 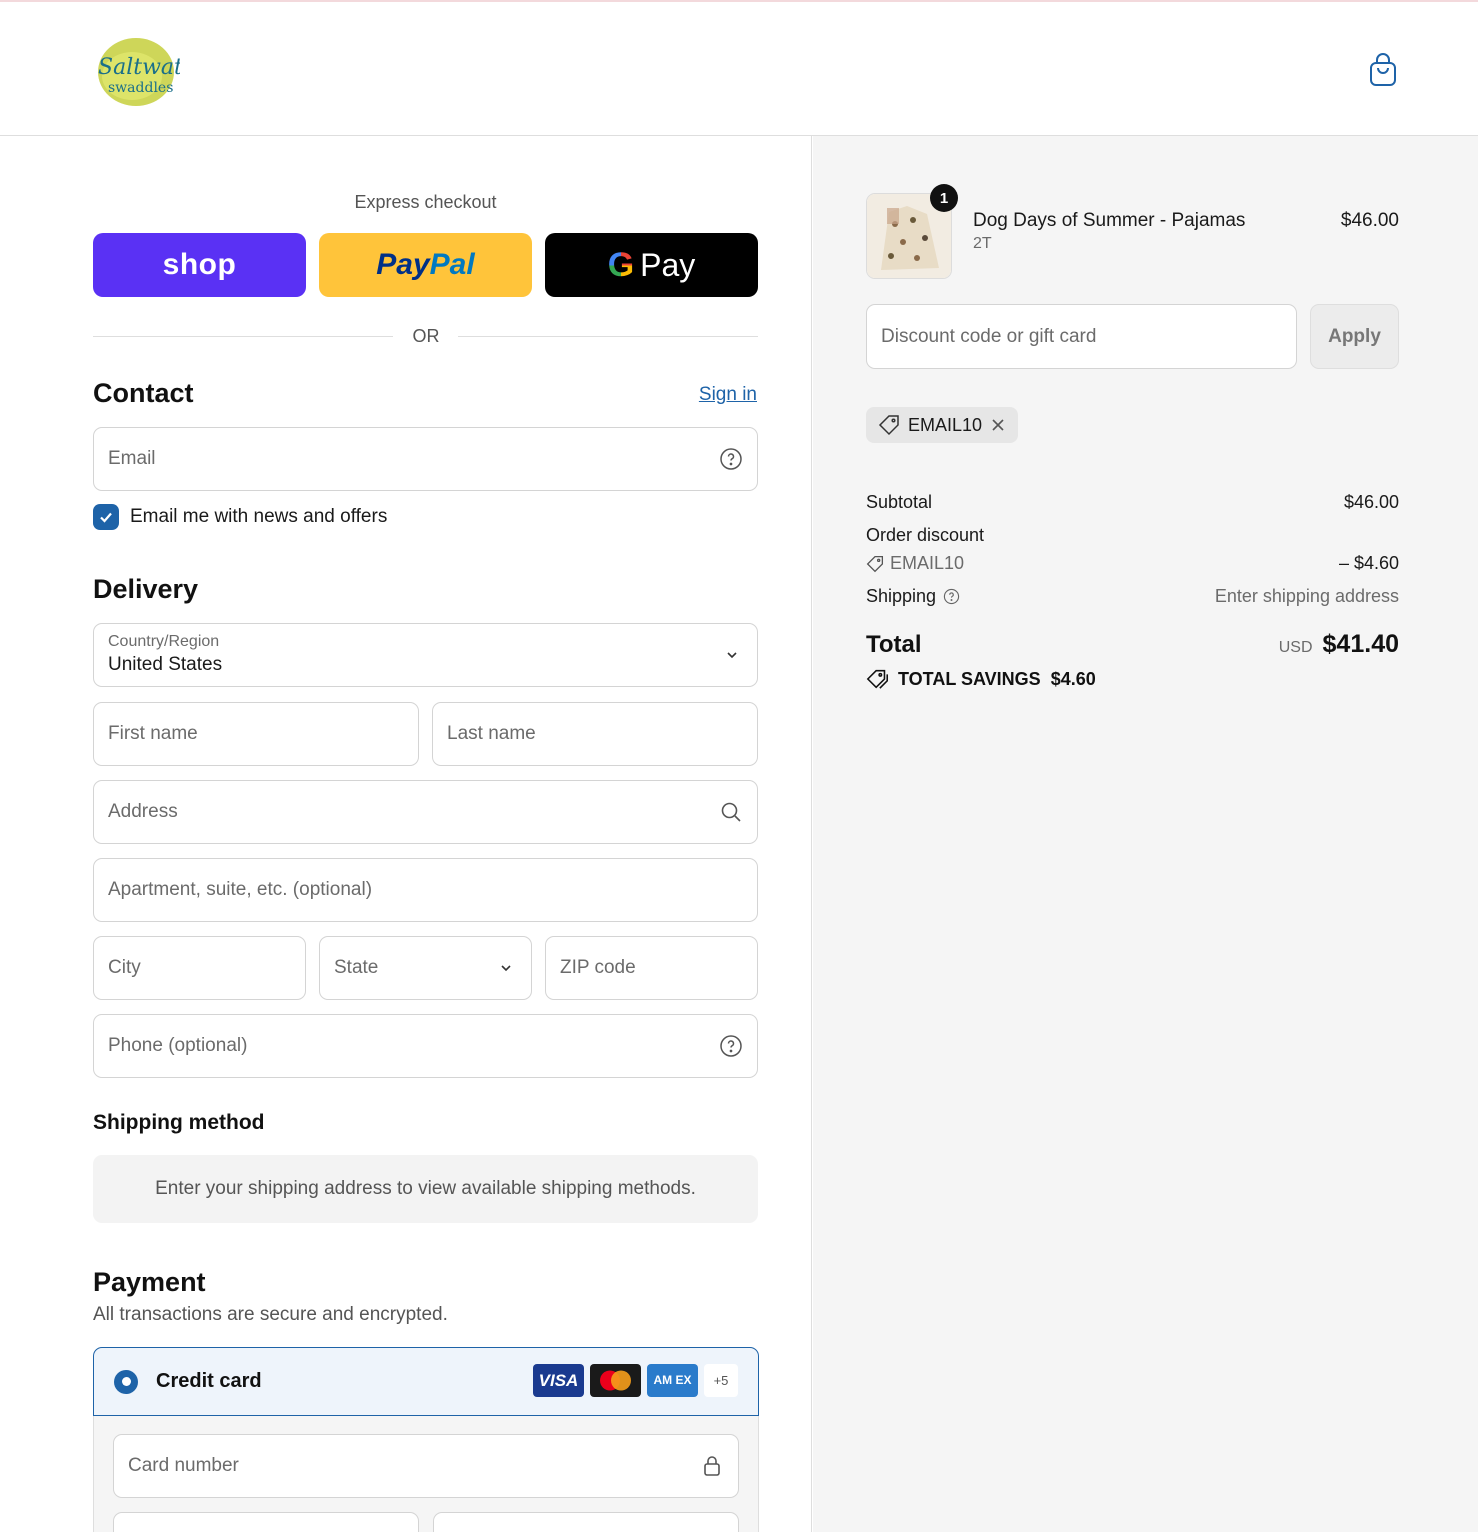 I want to click on card-brand-logos: VISA AM EX +5, so click(x=635, y=1380).